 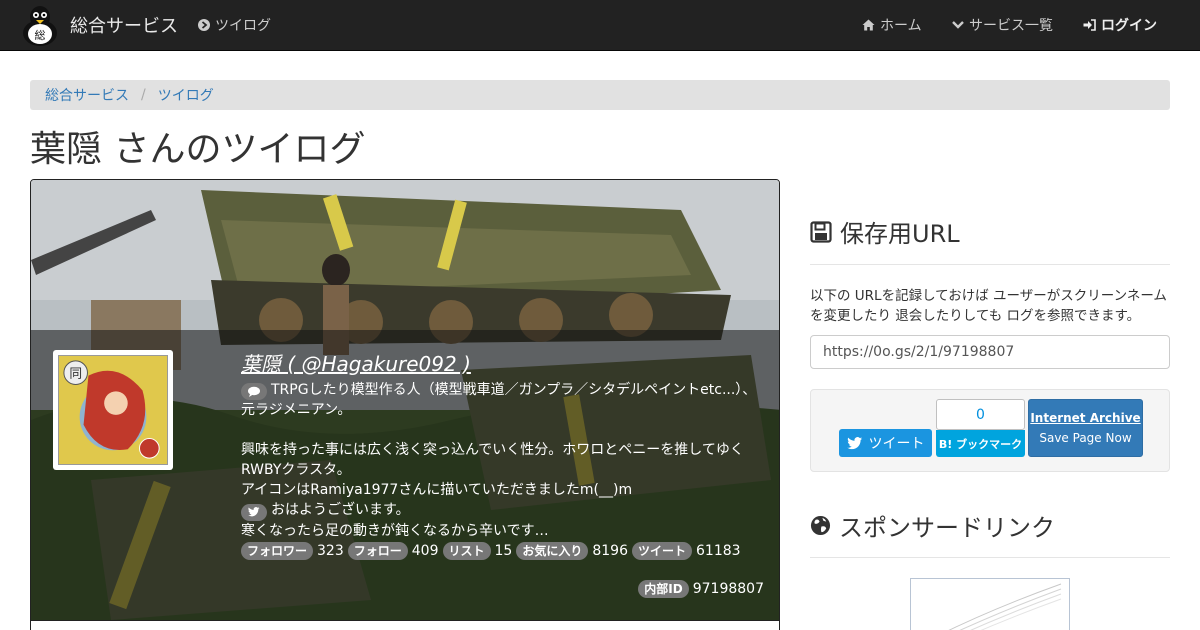 I want to click on avatar-image: 同, so click(x=113, y=410).